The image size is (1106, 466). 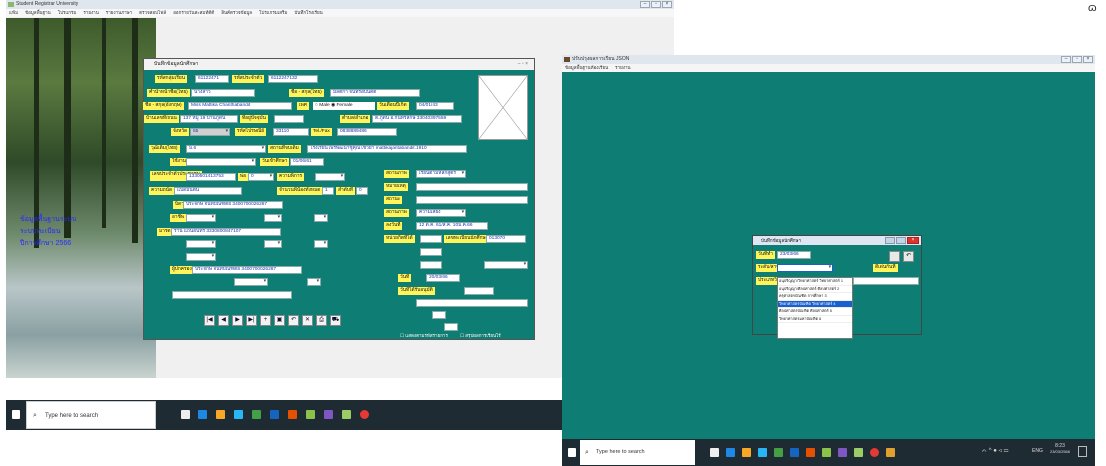 What do you see at coordinates (424, 335) in the screenshot?
I see `checkbox-show-code: ☐ แสดงตามรหัสรายการ` at bounding box center [424, 335].